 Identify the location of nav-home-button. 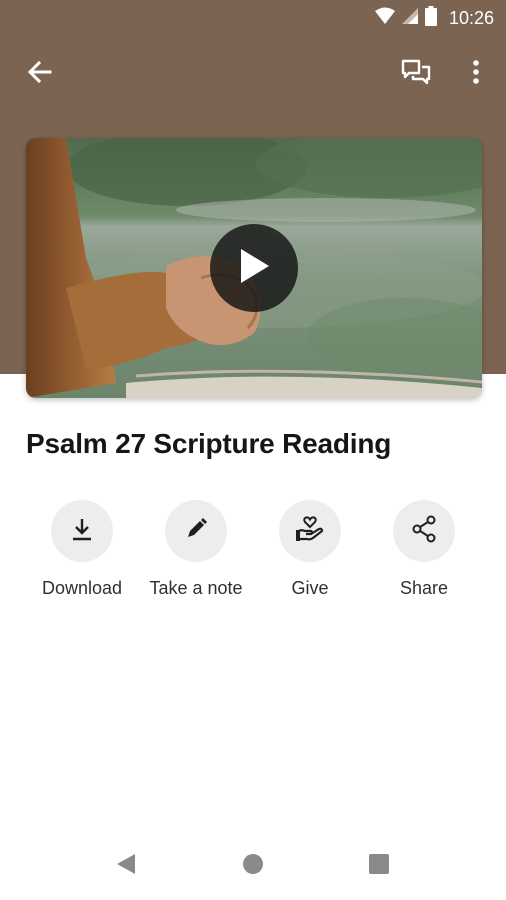
(253, 866).